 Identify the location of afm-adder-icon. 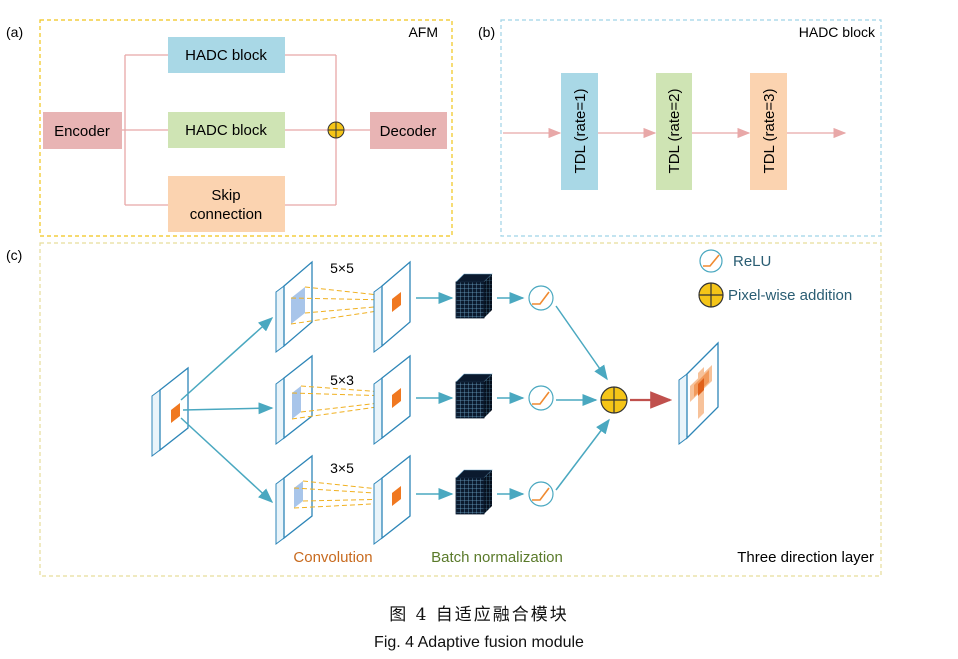
(336, 130).